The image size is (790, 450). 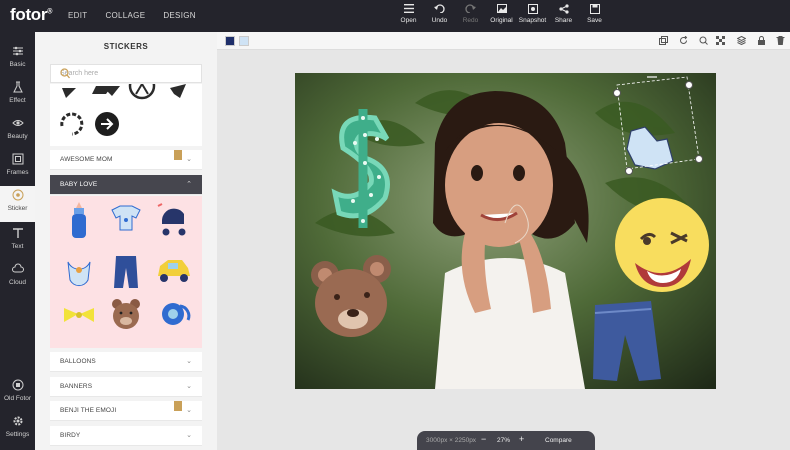 What do you see at coordinates (17, 197) in the screenshot?
I see `sticker-icon` at bounding box center [17, 197].